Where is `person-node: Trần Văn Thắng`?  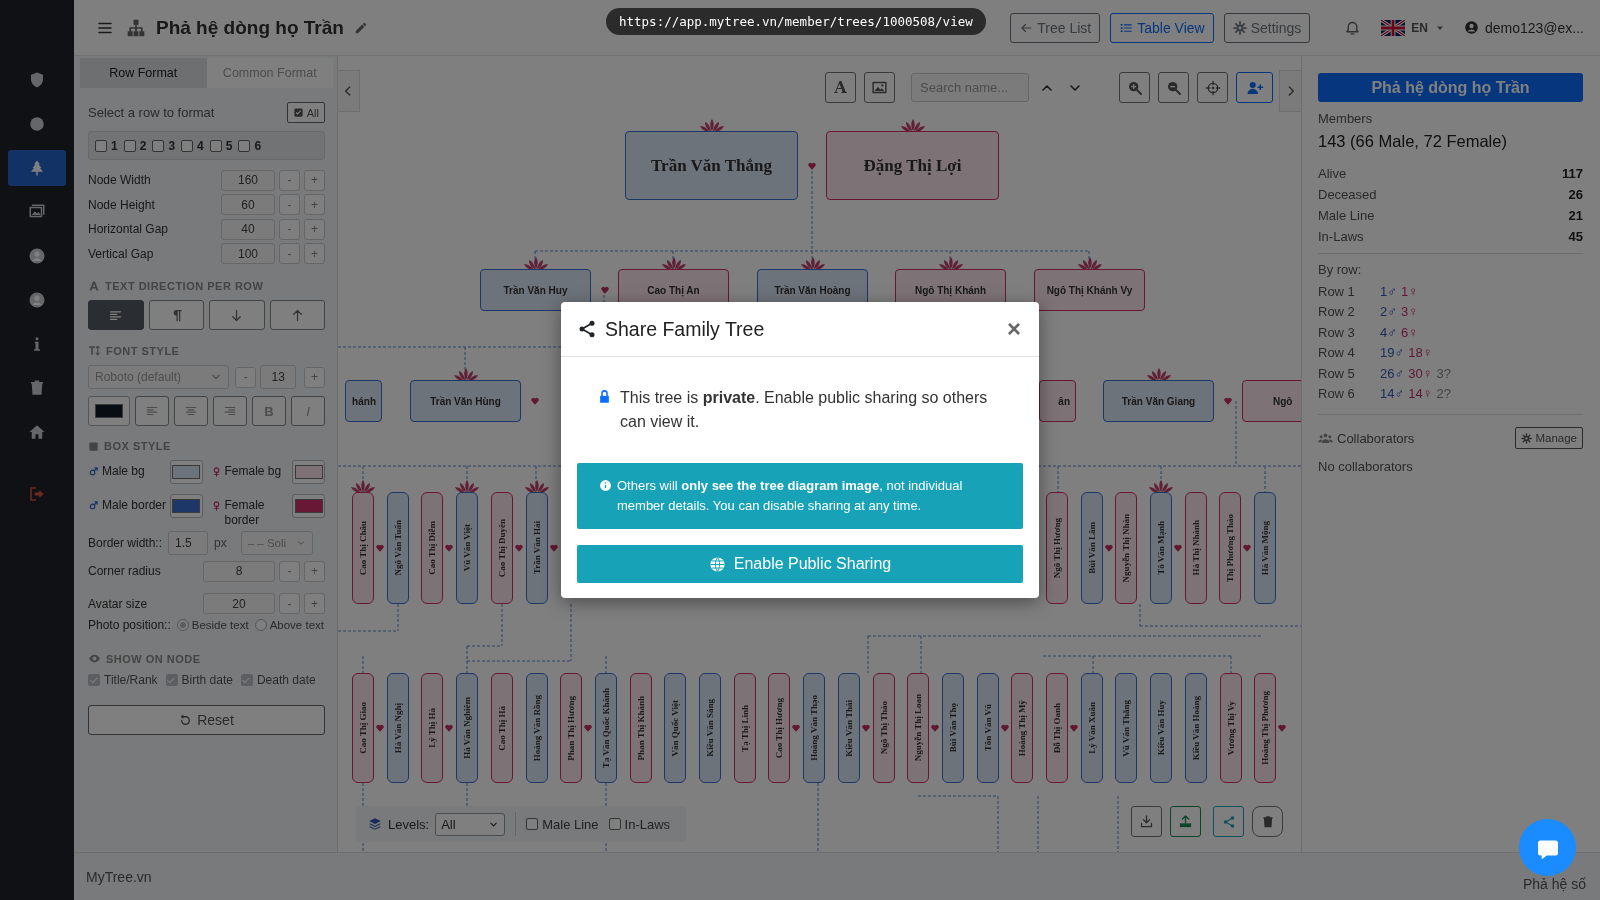
person-node: Trần Văn Thắng is located at coordinates (711, 165).